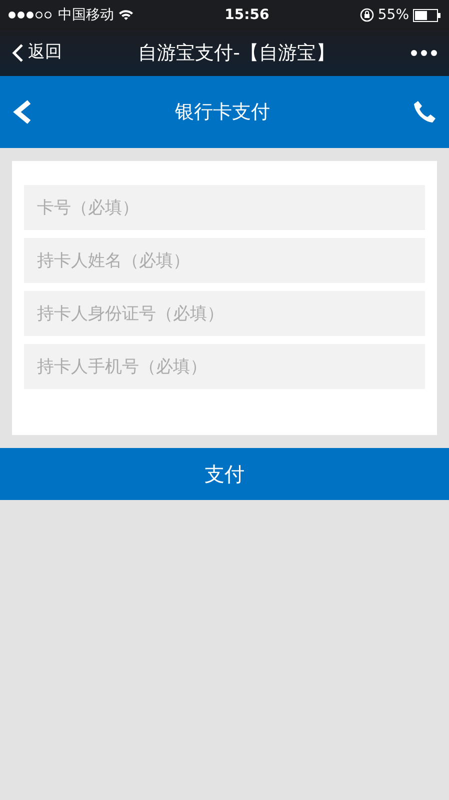 Image resolution: width=449 pixels, height=800 pixels. What do you see at coordinates (18, 53) in the screenshot?
I see `chevron-icon` at bounding box center [18, 53].